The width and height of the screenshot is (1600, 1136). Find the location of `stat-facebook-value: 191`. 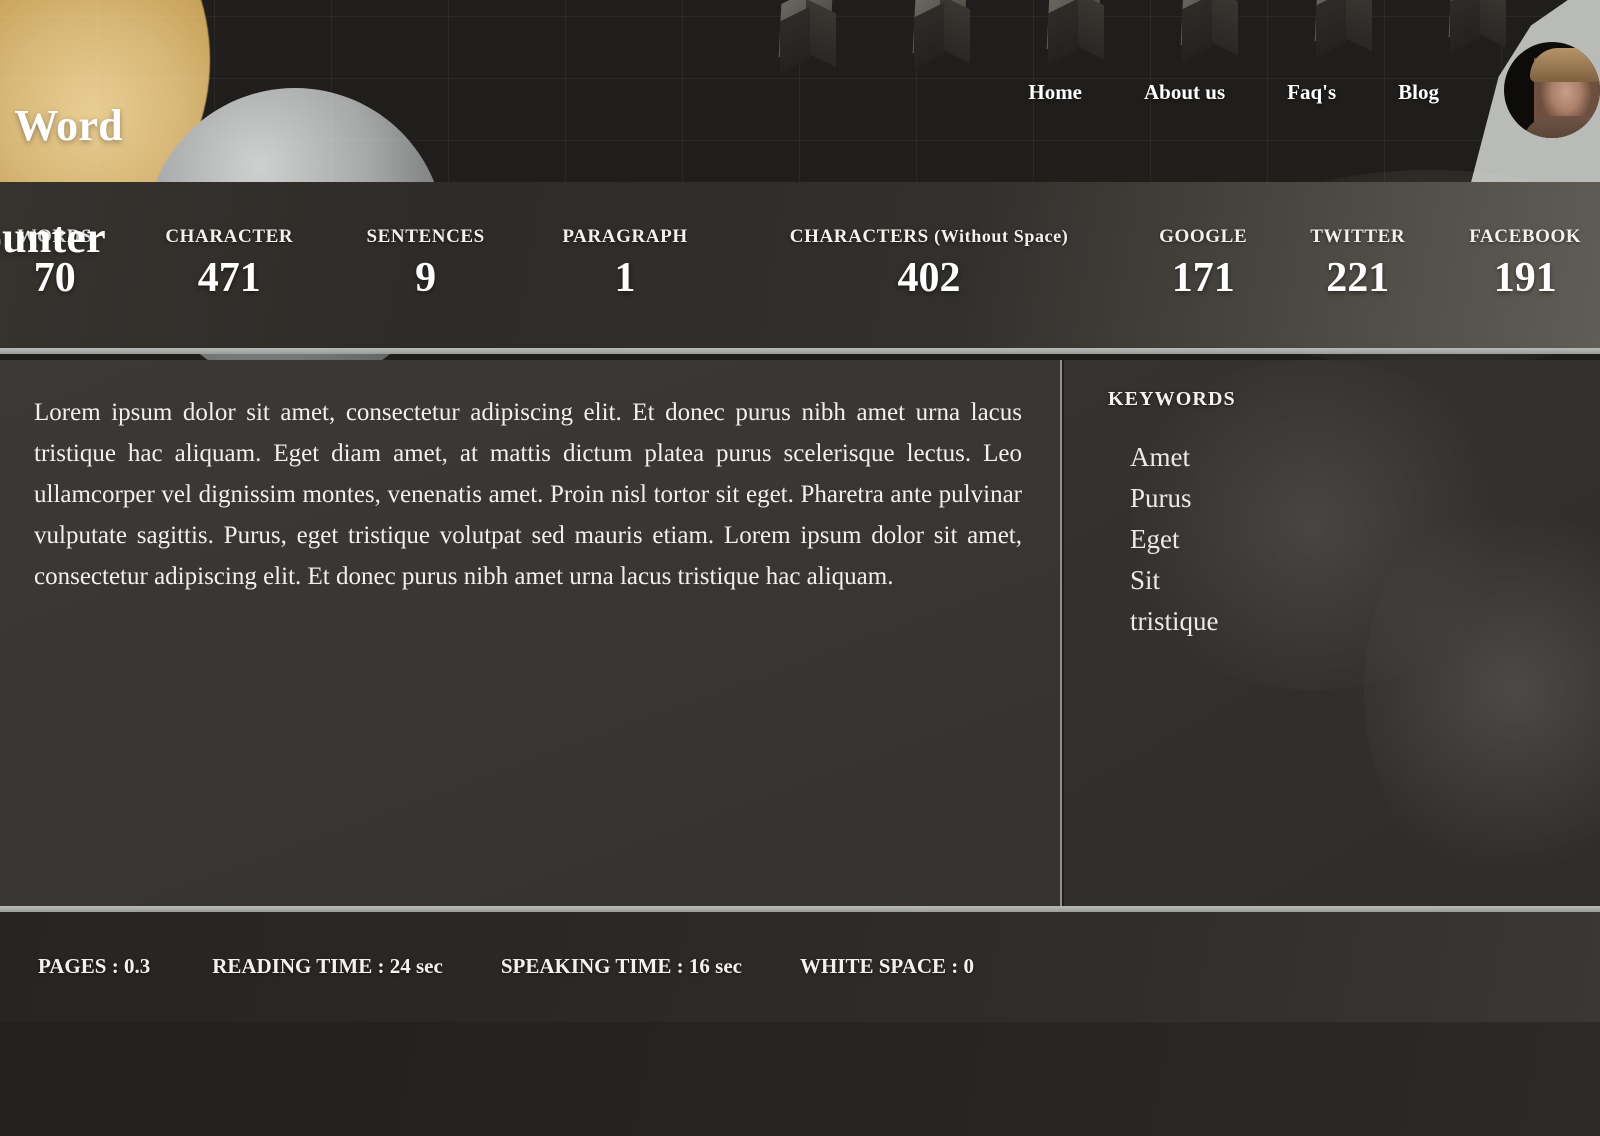

stat-facebook-value: 191 is located at coordinates (1525, 277).